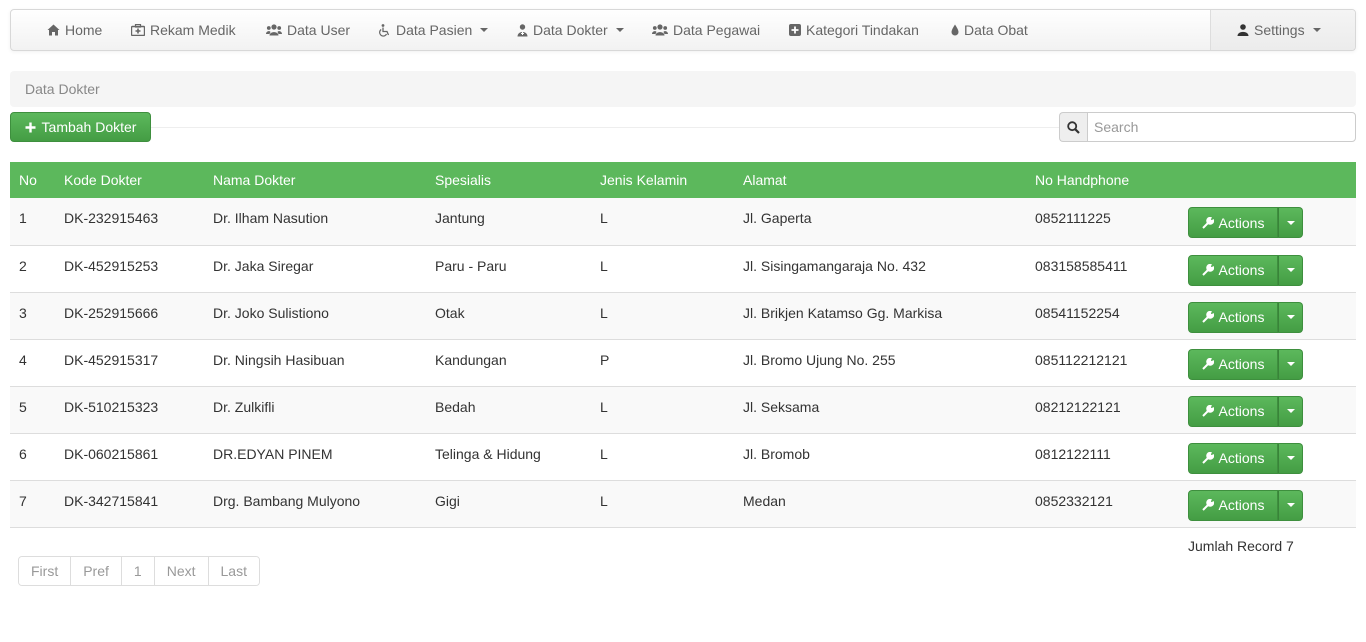 The image size is (1366, 642). I want to click on search-addon, so click(1073, 127).